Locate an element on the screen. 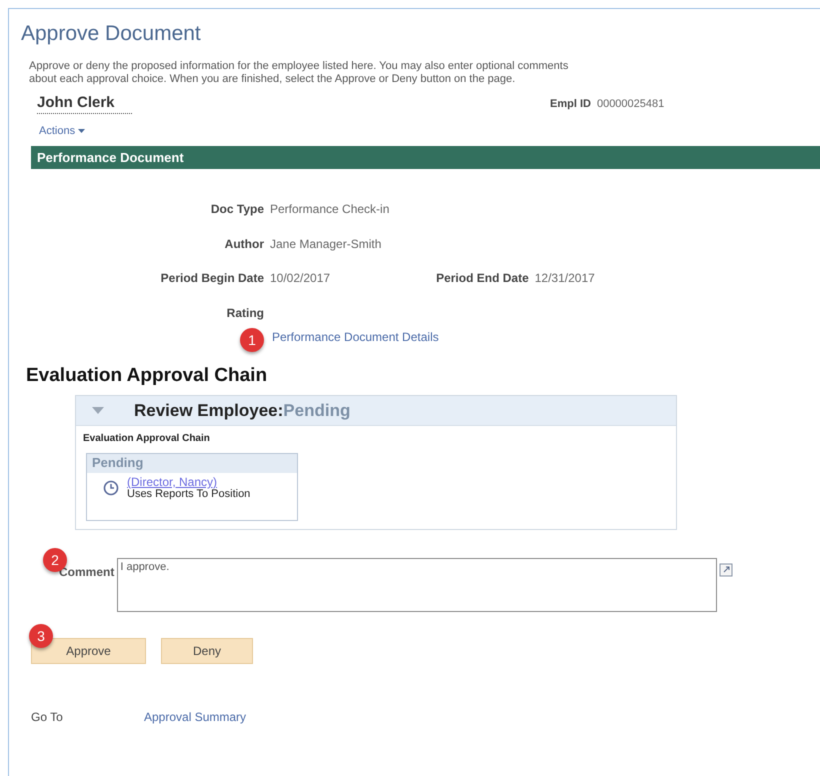 This screenshot has width=820, height=776. expand-icon is located at coordinates (726, 570).